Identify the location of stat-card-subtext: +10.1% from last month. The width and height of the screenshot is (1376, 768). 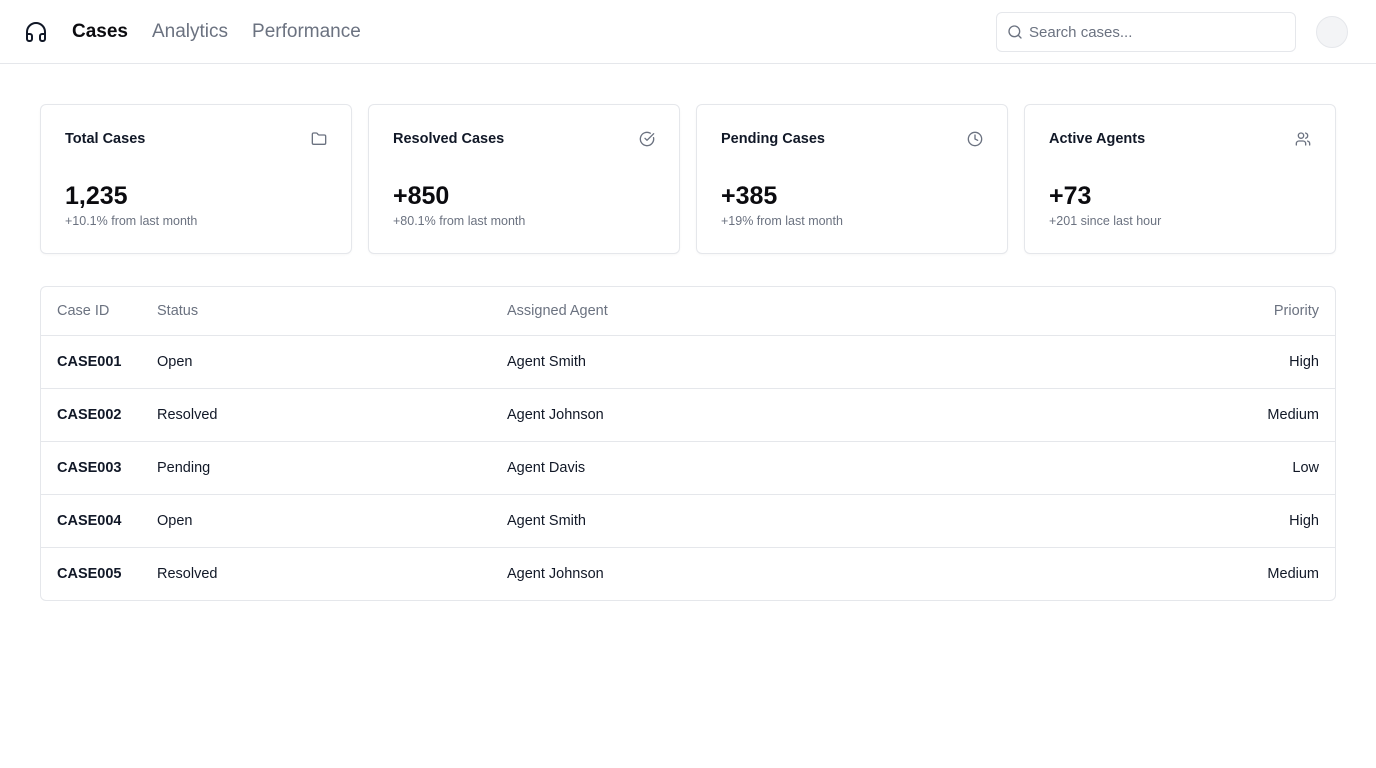
(131, 221).